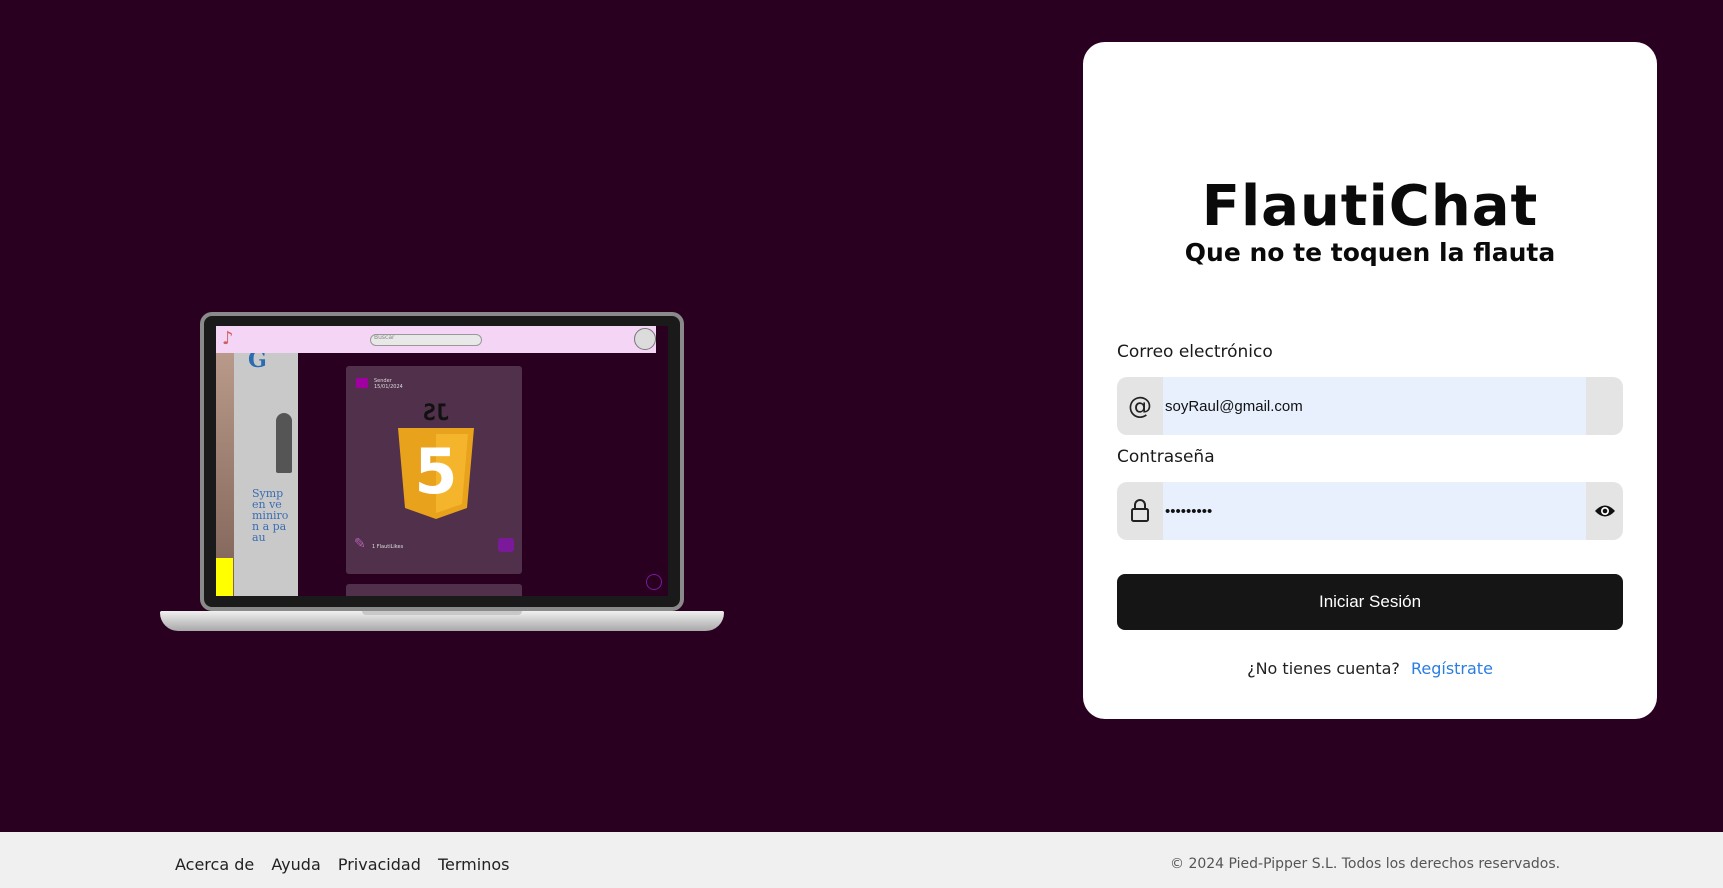 This screenshot has width=1723, height=888. Describe the element at coordinates (214, 864) in the screenshot. I see `footer-link-about: Acerca de` at that location.